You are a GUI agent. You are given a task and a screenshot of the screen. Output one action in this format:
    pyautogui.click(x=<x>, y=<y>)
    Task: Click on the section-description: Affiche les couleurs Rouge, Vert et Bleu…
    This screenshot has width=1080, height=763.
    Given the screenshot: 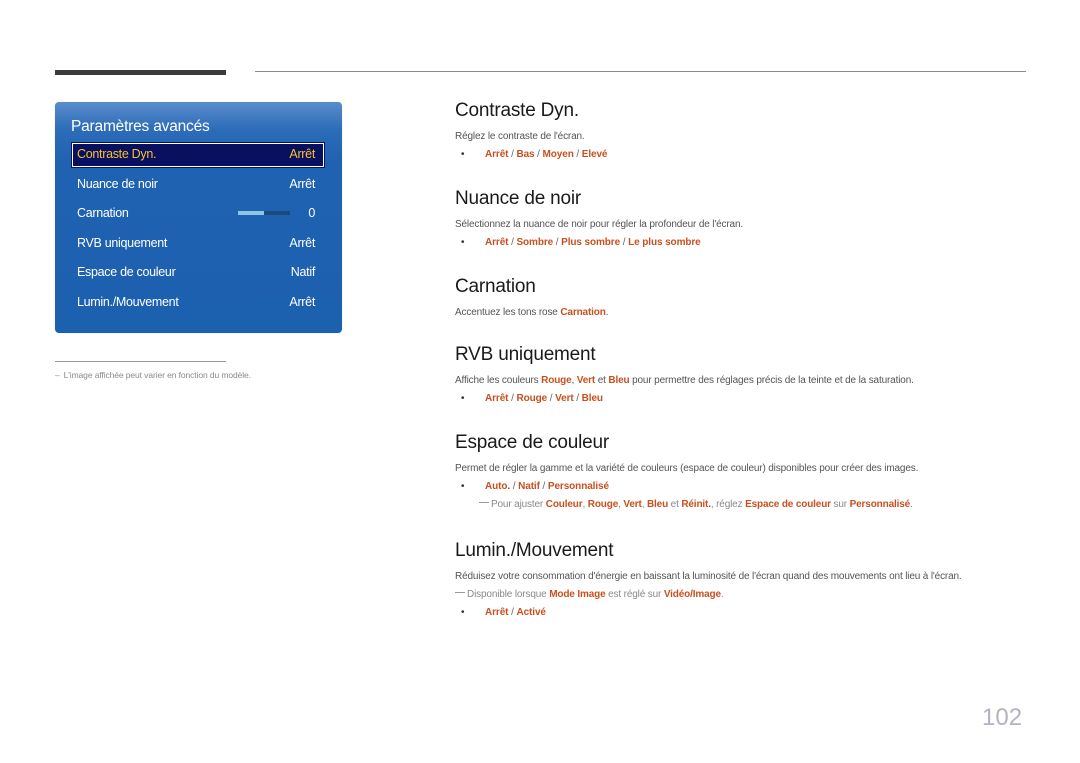 What is the action you would take?
    pyautogui.click(x=745, y=380)
    